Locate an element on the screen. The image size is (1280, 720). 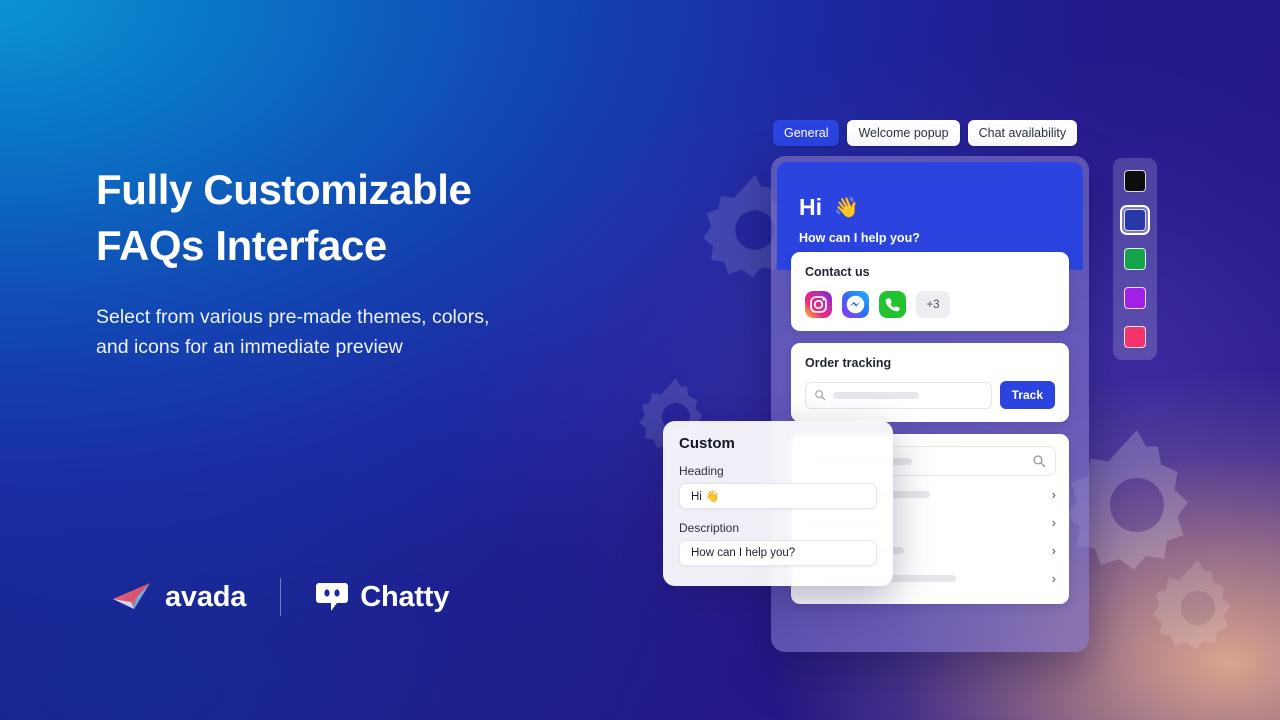
widget-subtitle: How can I help you? is located at coordinates (859, 238).